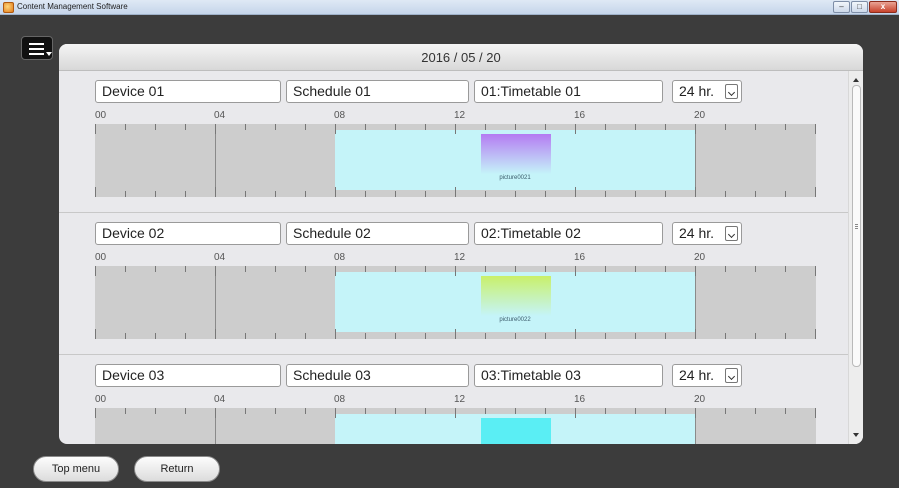 The width and height of the screenshot is (899, 488). What do you see at coordinates (568, 375) in the screenshot?
I see `timetable-field: 03:Timetable 03` at bounding box center [568, 375].